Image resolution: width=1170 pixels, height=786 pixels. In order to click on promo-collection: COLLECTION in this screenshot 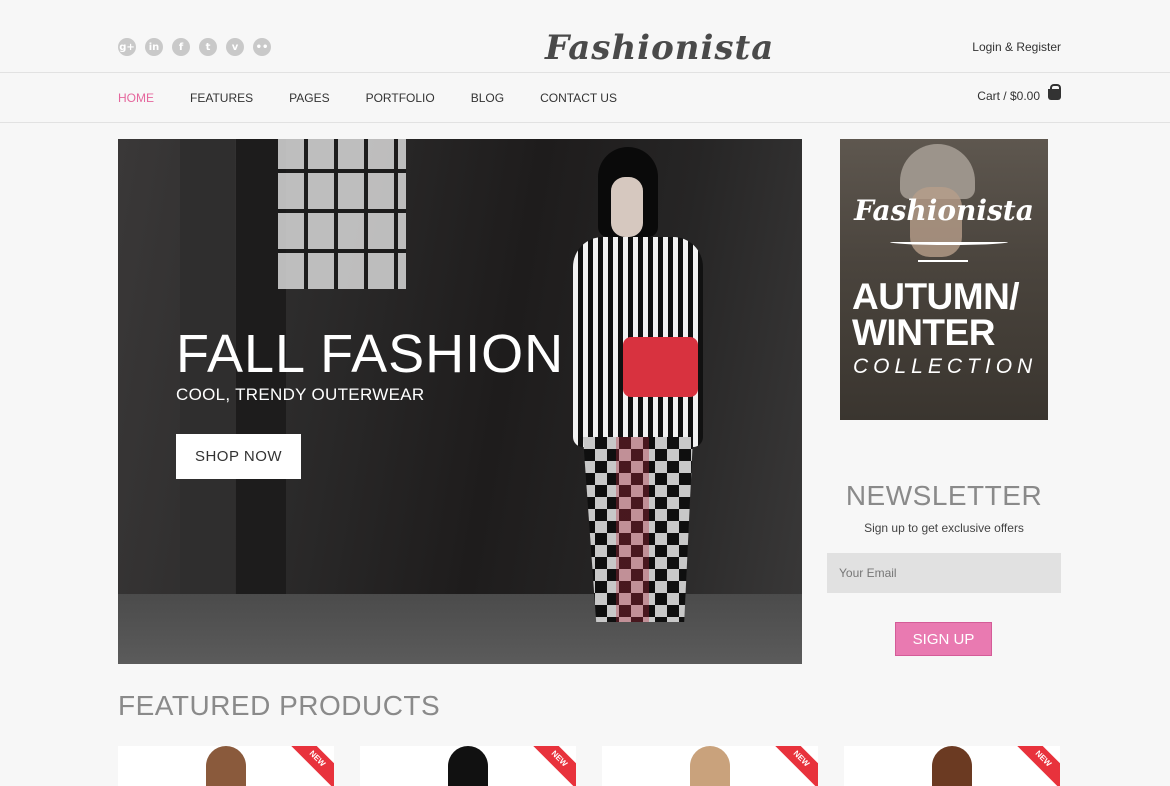, I will do `click(945, 366)`.